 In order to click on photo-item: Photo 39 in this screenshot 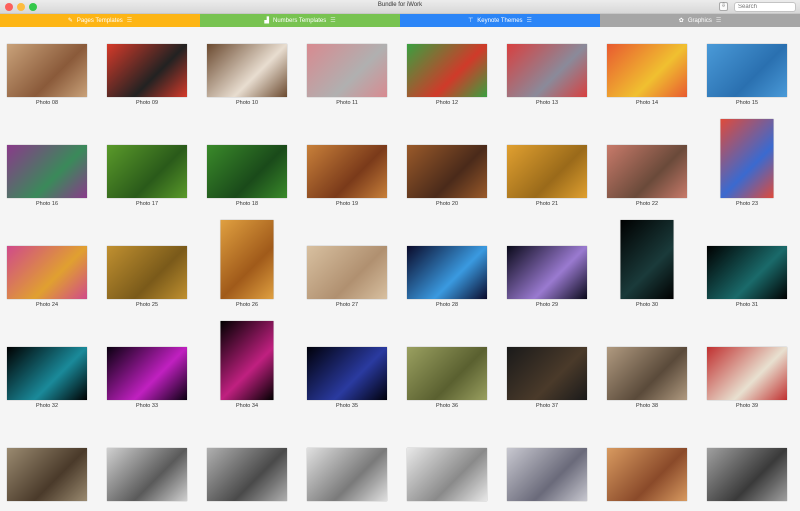, I will do `click(747, 370)`.